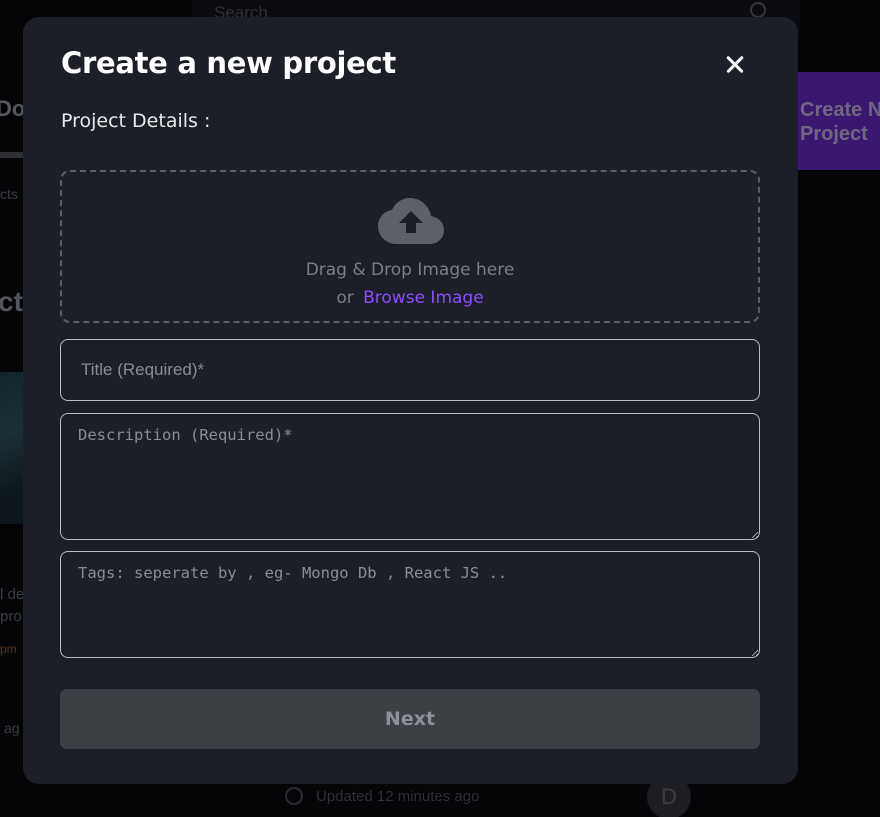 This screenshot has height=817, width=880. I want to click on clock-icon, so click(294, 796).